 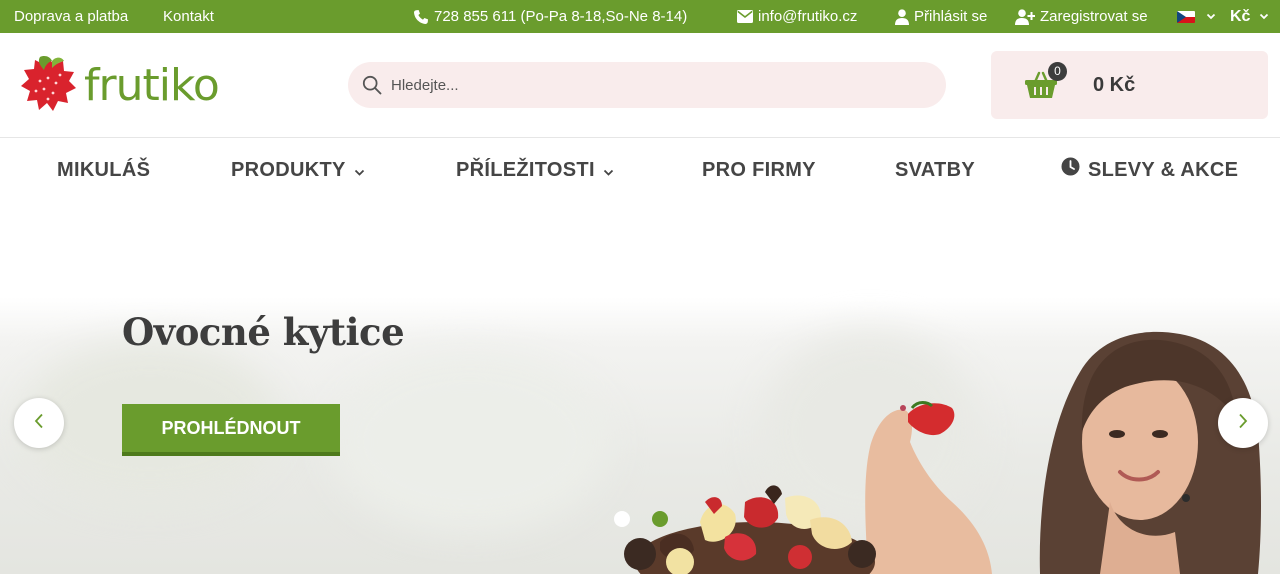 I want to click on email-address: info@frutiko.cz, so click(x=808, y=16).